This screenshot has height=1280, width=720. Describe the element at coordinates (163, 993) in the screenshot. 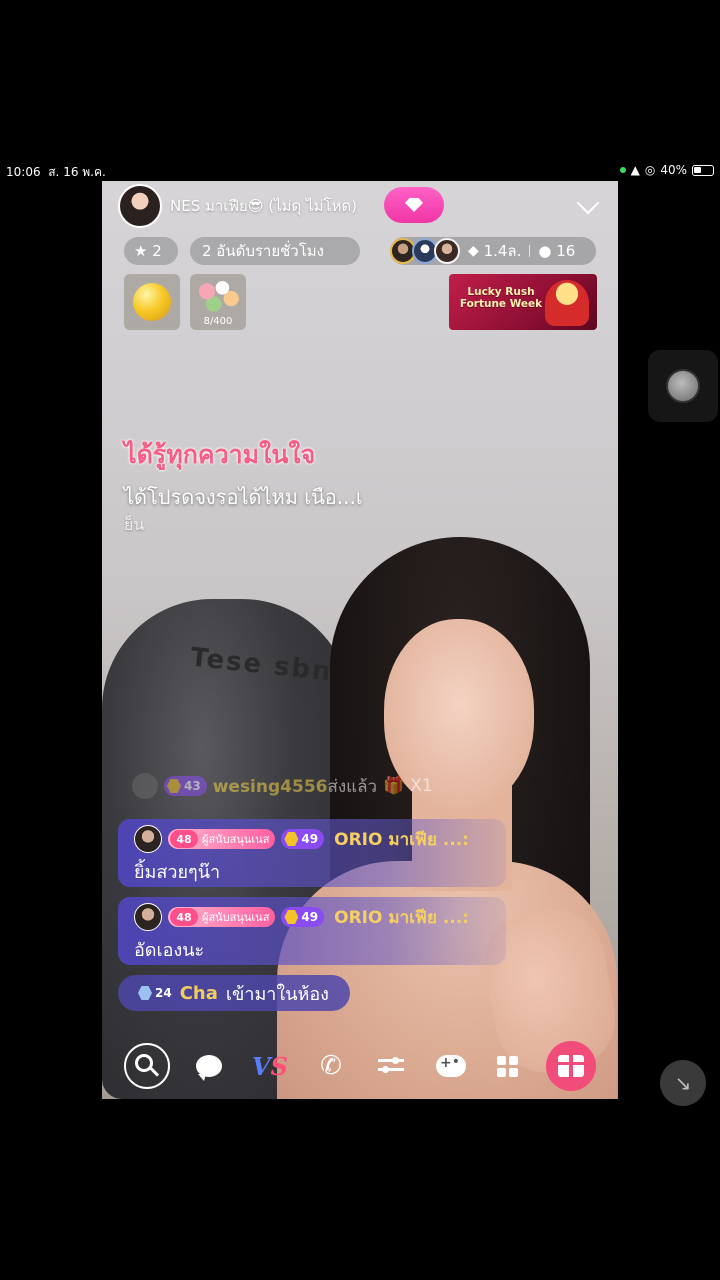

I see `level-number: 24` at that location.